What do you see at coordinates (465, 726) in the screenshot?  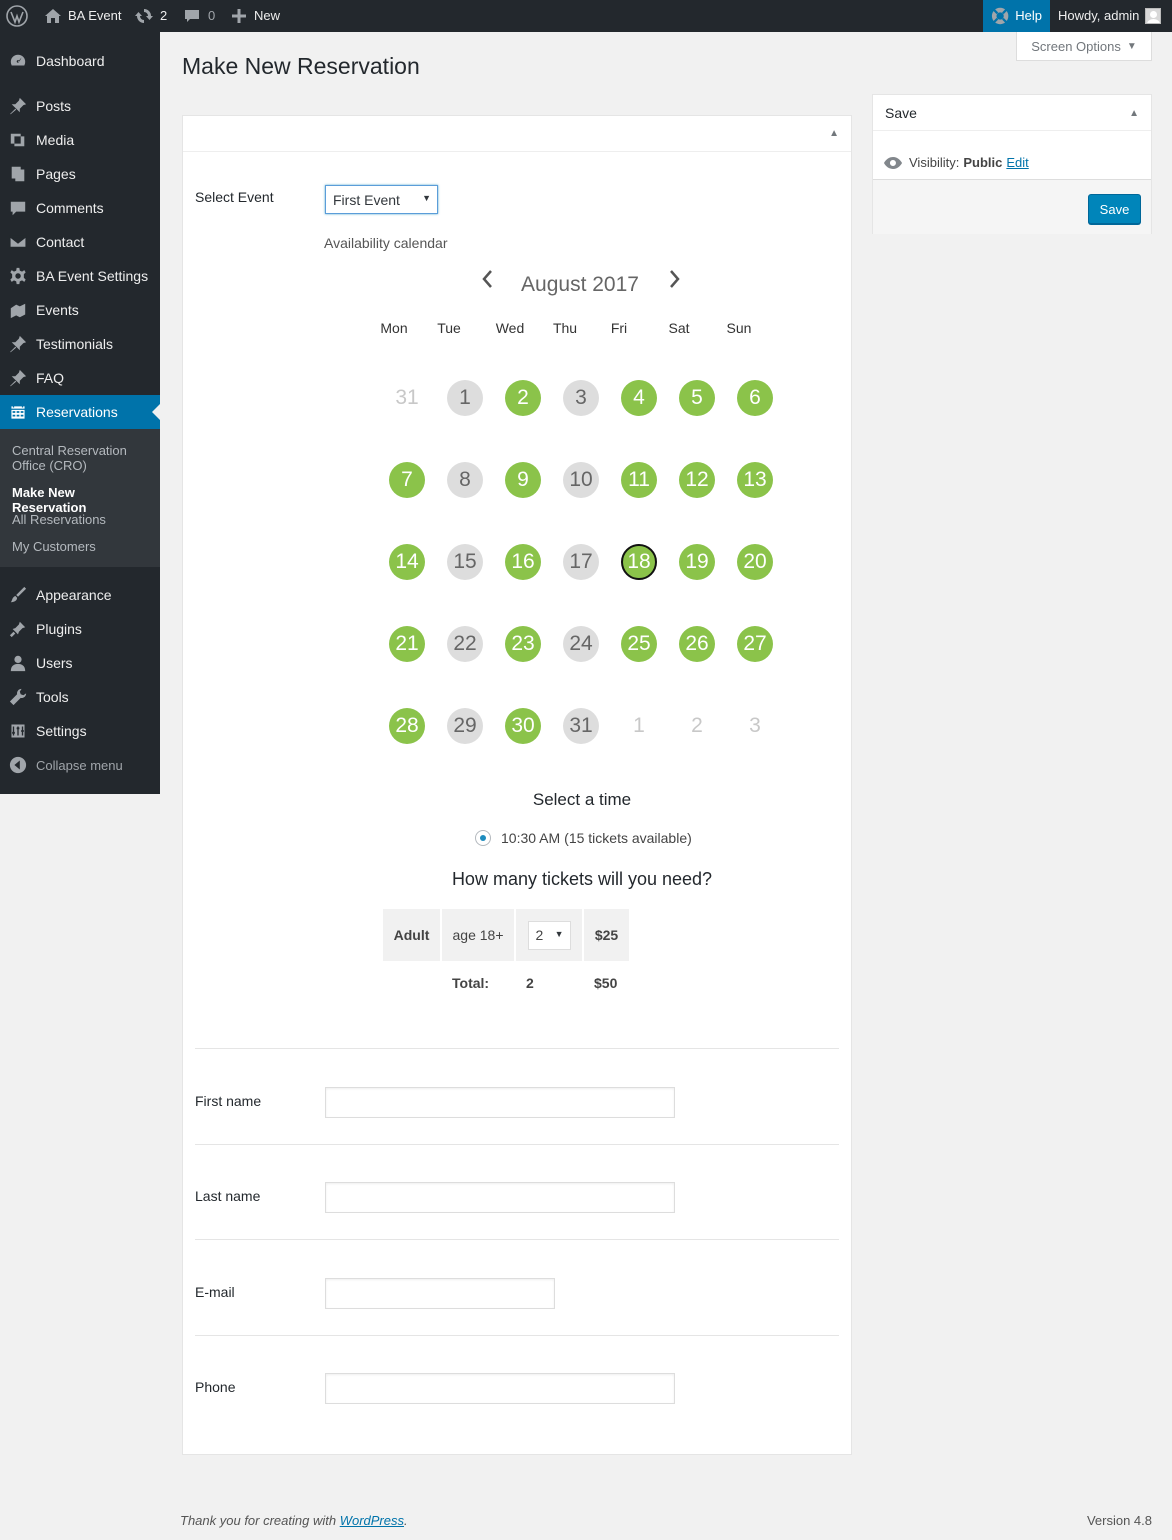 I see `calendar-day: 29` at bounding box center [465, 726].